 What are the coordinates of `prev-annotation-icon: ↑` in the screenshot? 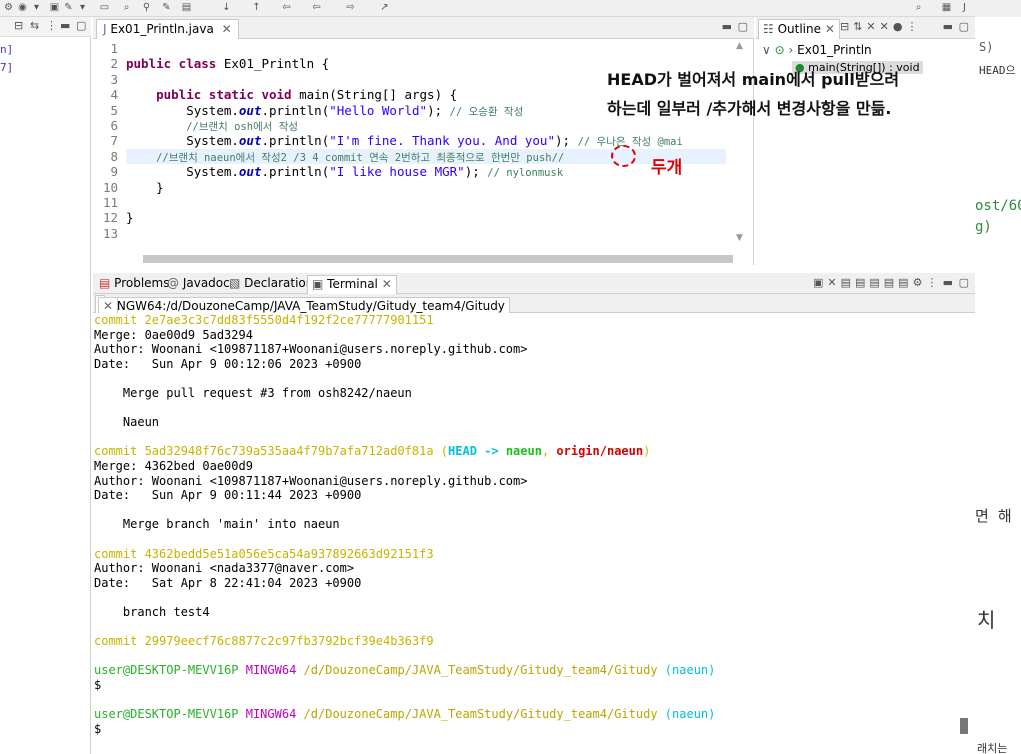 It's located at (256, 8).